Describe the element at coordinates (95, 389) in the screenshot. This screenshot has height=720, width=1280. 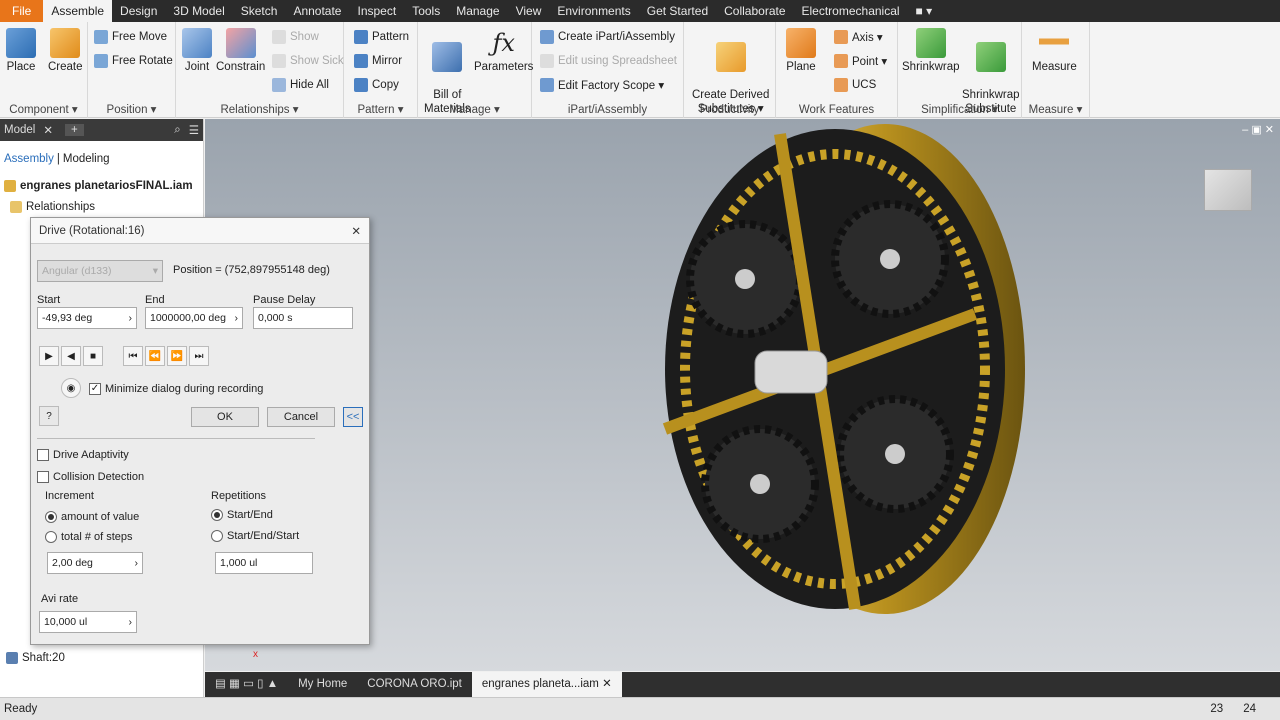
I see `checkbox-checked: ✓` at that location.